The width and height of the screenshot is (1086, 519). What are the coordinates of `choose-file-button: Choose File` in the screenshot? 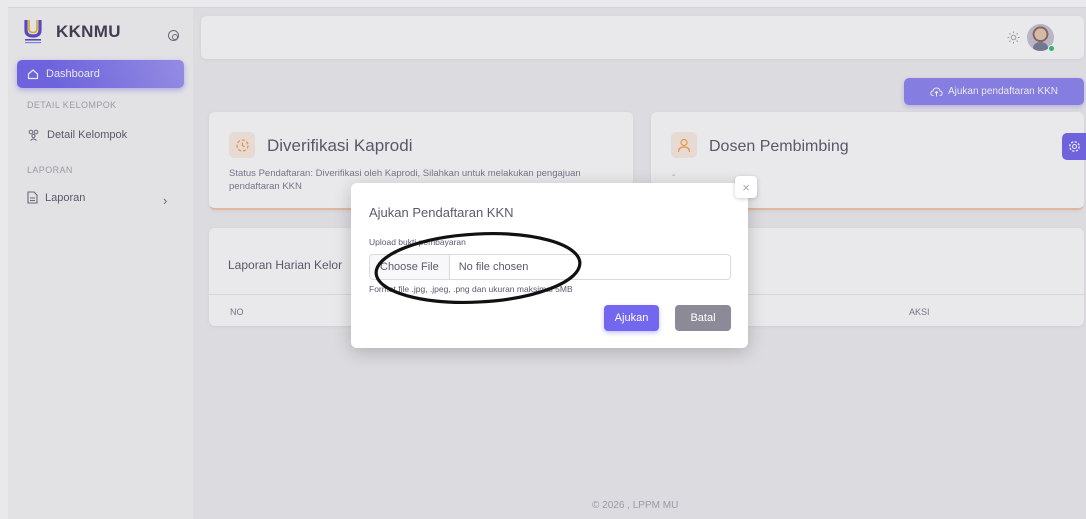 It's located at (410, 267).